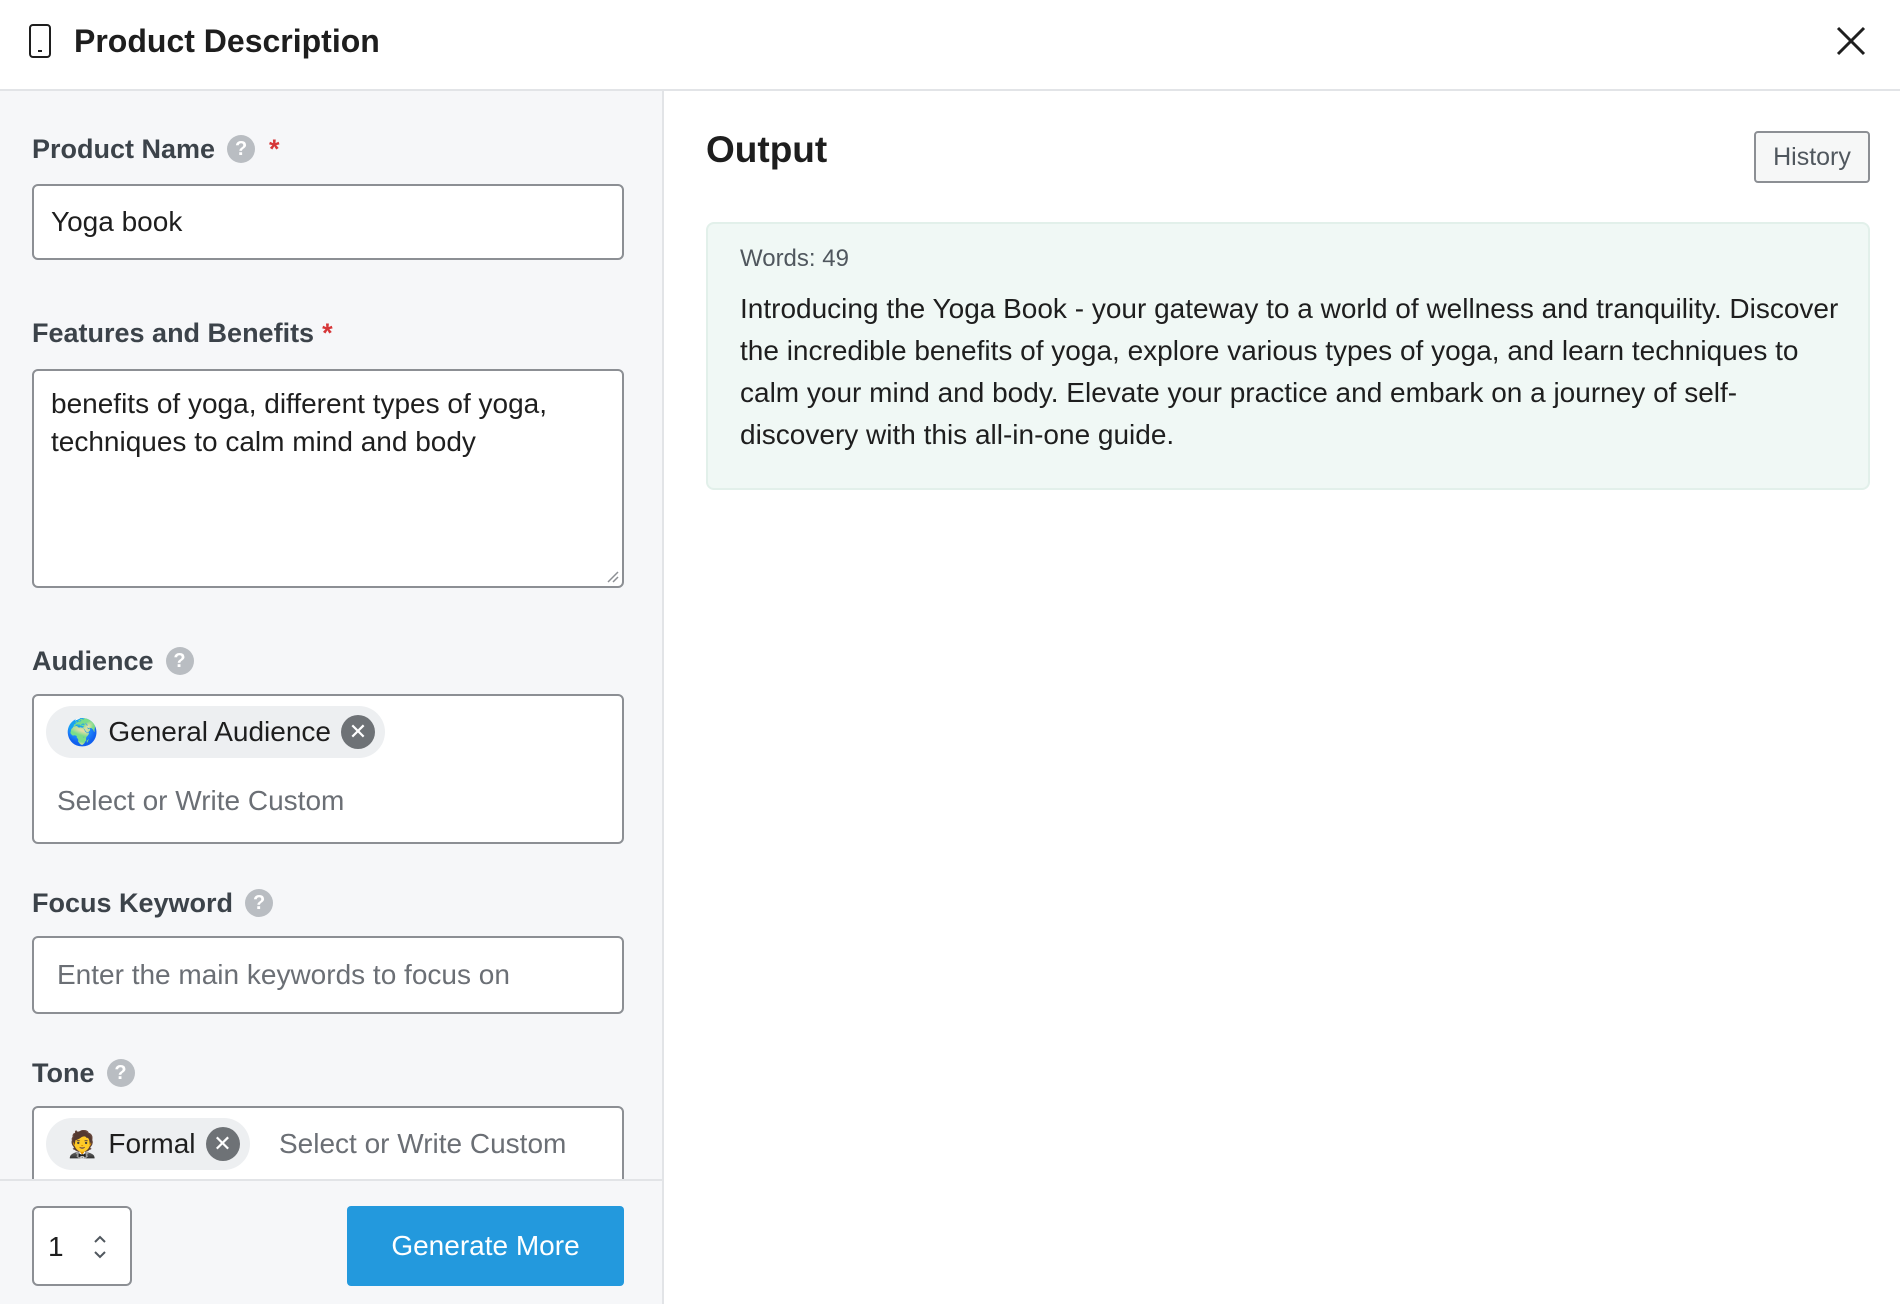 The height and width of the screenshot is (1304, 1900). I want to click on audience-chip-label: General Audience, so click(219, 731).